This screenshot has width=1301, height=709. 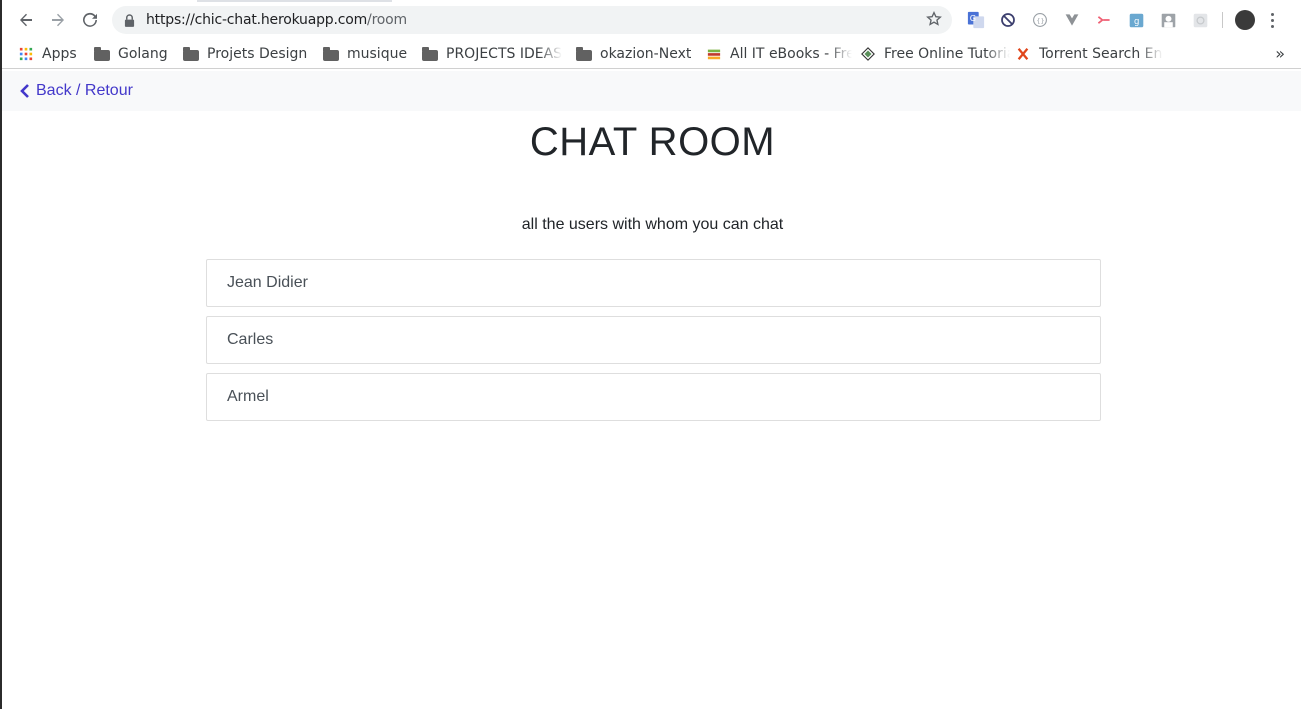 What do you see at coordinates (1120, 20) in the screenshot?
I see `extensions-area: G {} g` at bounding box center [1120, 20].